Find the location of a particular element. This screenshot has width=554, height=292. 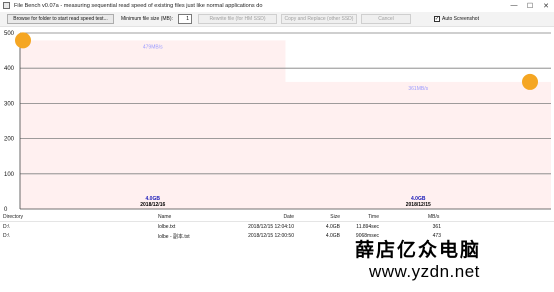

minimize-button: — is located at coordinates (514, 5).